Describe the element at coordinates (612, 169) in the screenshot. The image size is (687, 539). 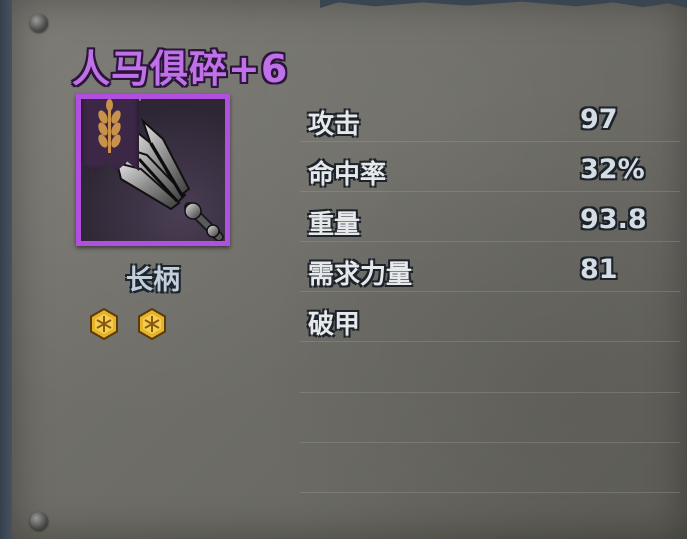
I see `stat-value: 32%` at that location.